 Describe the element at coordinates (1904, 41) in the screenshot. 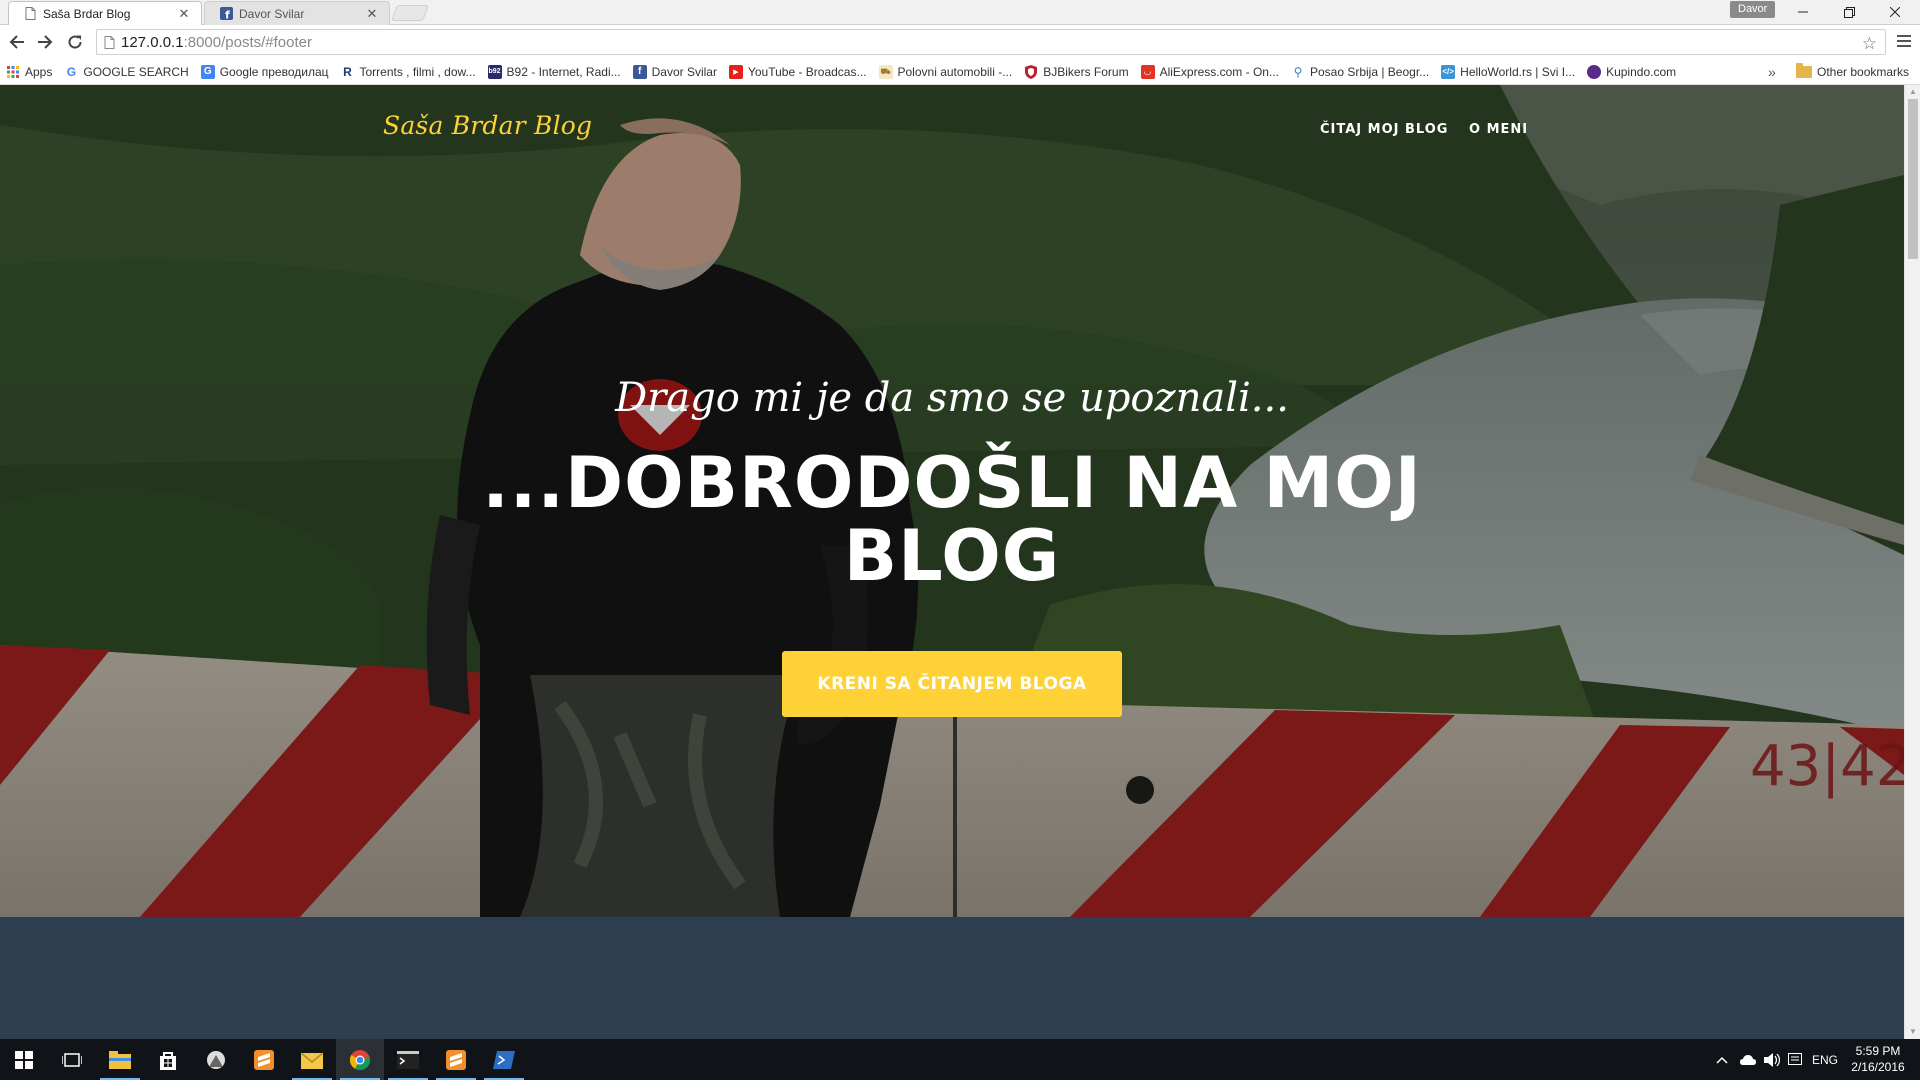

I see `chrome-menu-icon` at that location.